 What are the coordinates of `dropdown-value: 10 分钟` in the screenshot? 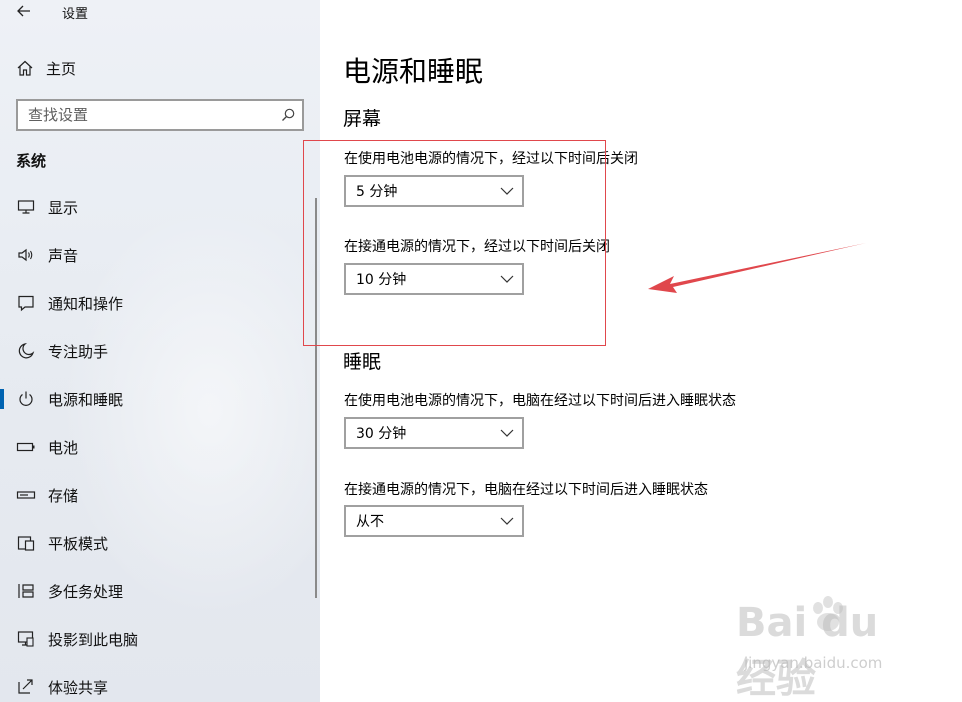 It's located at (381, 280).